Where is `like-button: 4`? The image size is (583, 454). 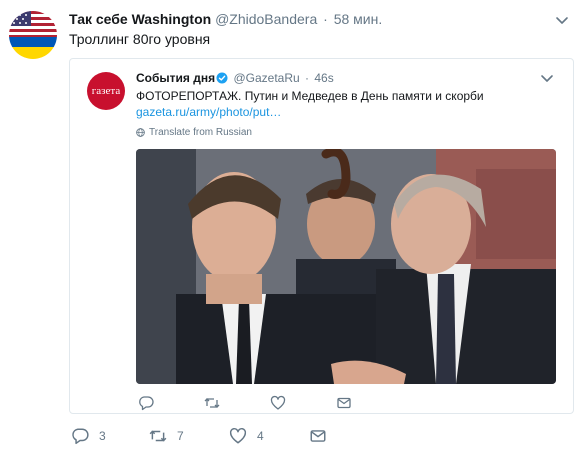
like-button: 4 is located at coordinates (246, 436).